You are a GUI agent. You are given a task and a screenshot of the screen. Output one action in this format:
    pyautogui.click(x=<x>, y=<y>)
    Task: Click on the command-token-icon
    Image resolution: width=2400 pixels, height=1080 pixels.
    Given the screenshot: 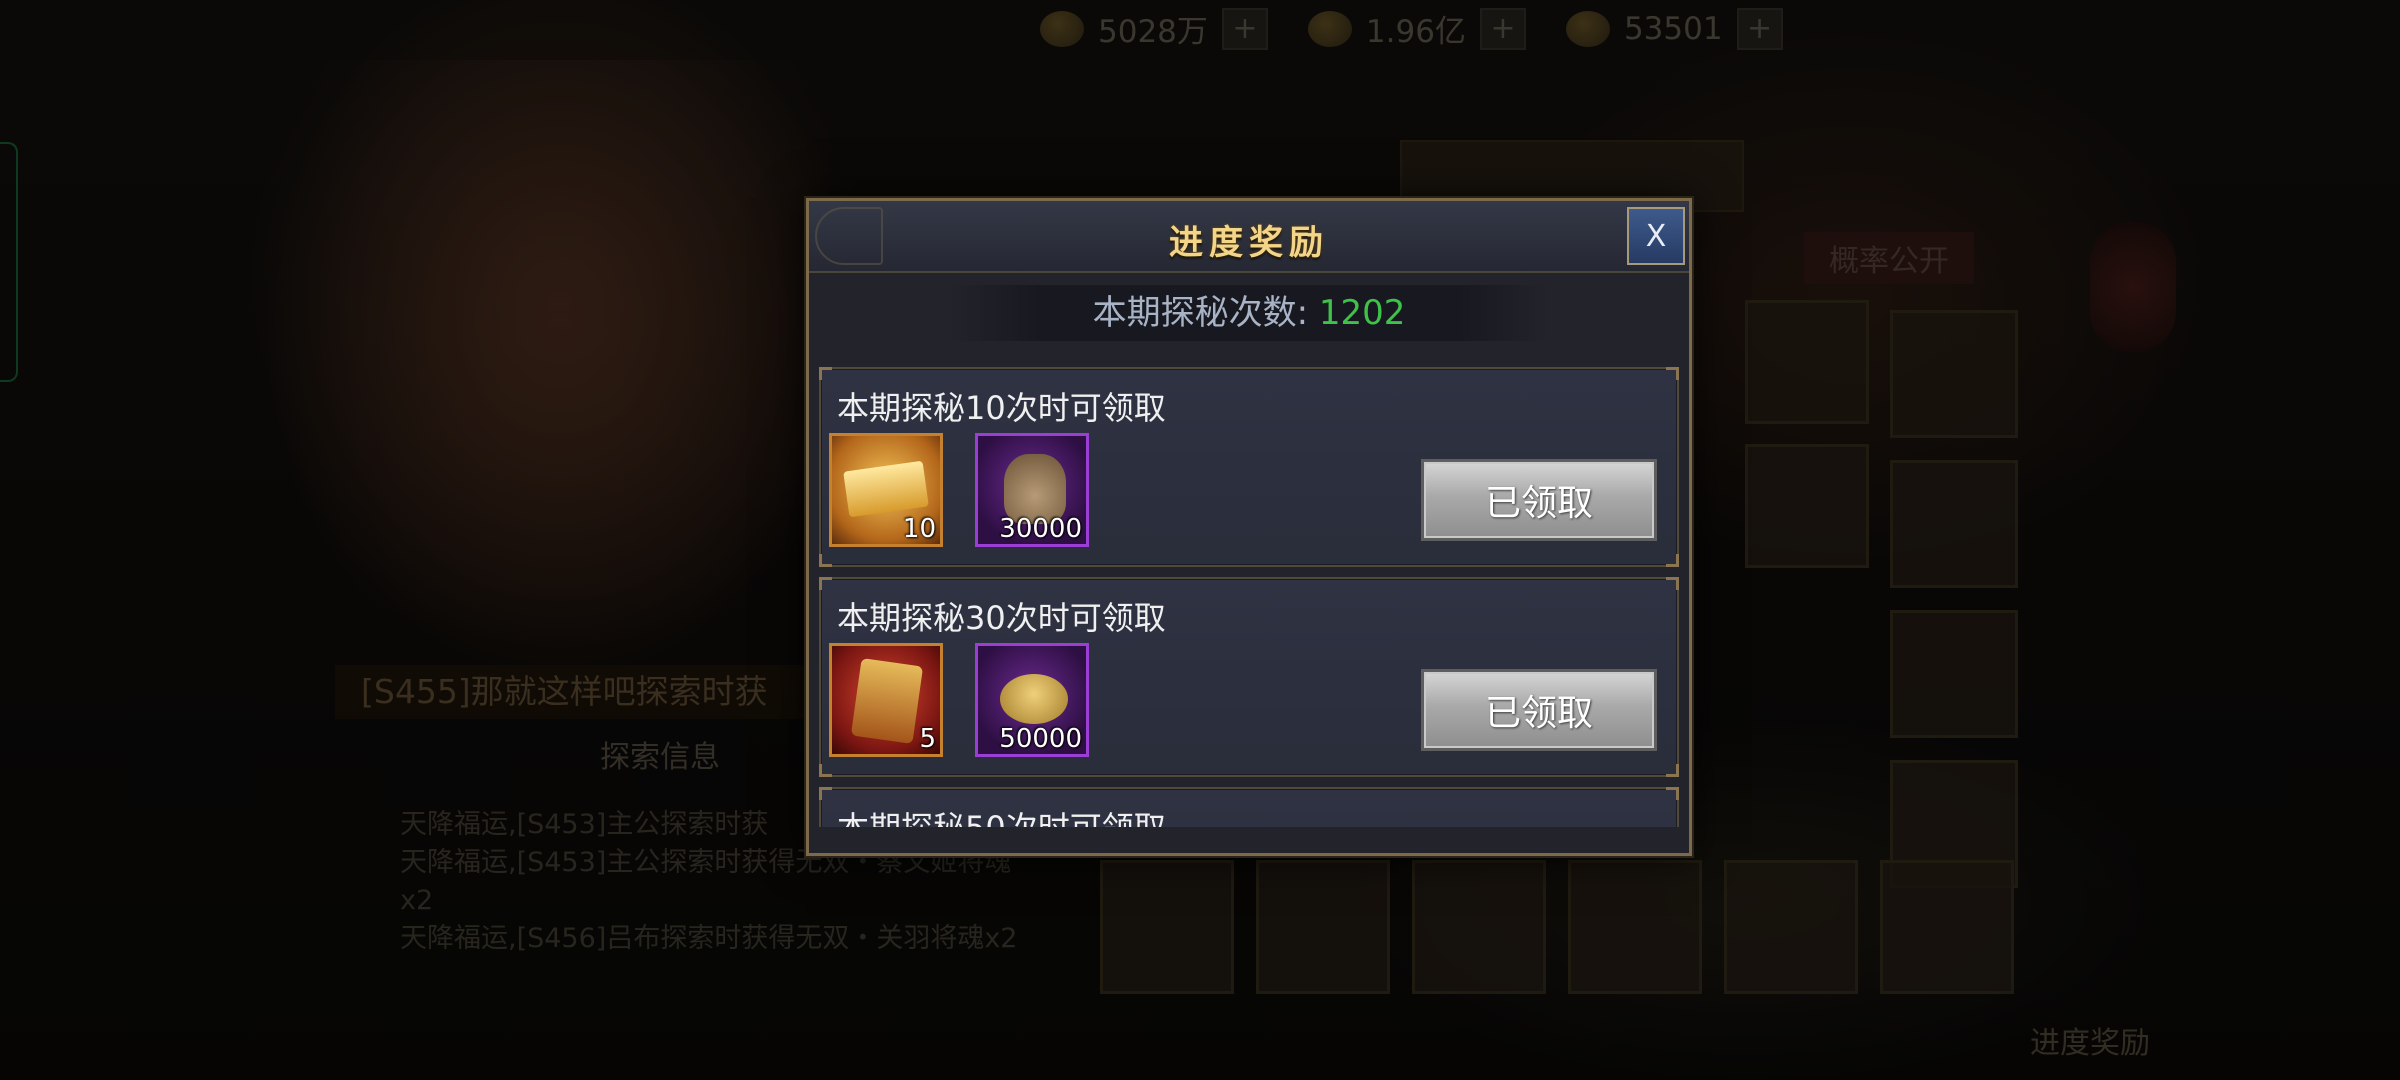 What is the action you would take?
    pyautogui.click(x=887, y=701)
    